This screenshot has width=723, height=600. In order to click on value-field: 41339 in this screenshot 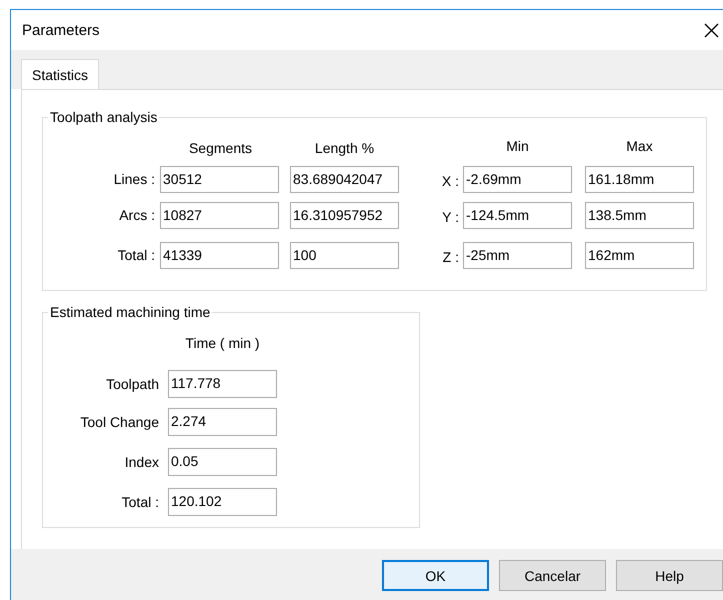, I will do `click(219, 255)`.